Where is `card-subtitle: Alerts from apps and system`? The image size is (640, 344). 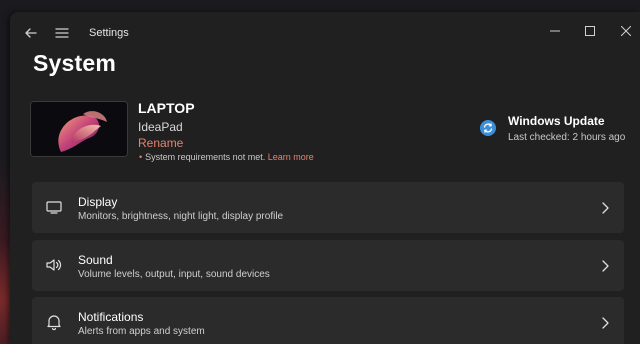 card-subtitle: Alerts from apps and system is located at coordinates (141, 331).